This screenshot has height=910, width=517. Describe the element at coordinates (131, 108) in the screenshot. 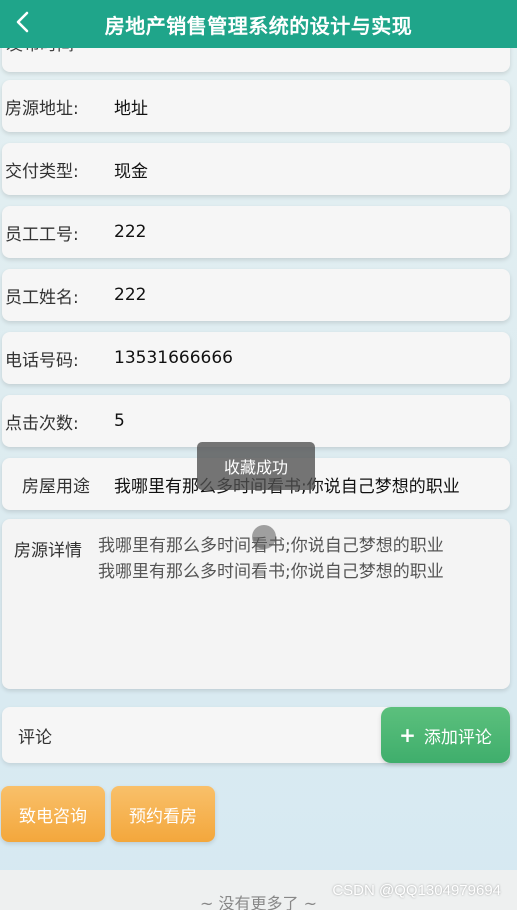

I see `info-value: 地址` at that location.